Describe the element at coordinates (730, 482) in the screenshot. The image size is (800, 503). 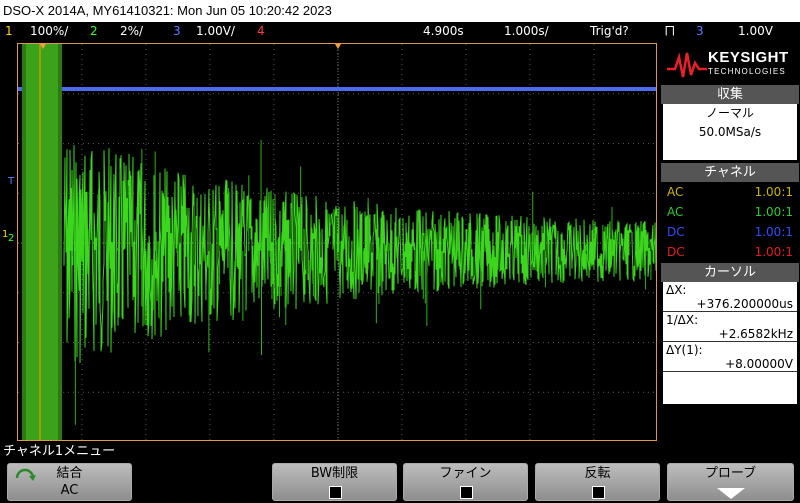
I see `softkey-probe: プローブ` at that location.